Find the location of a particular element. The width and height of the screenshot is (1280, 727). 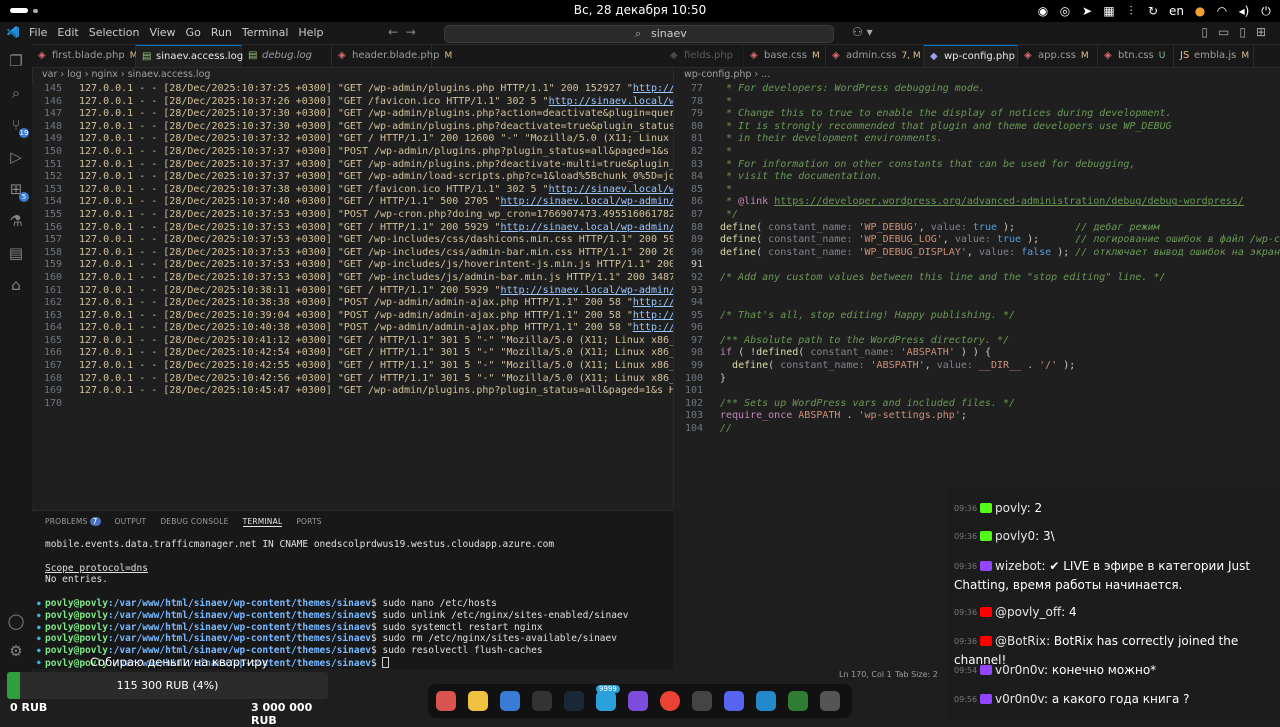

menu-help: Help is located at coordinates (310, 32).